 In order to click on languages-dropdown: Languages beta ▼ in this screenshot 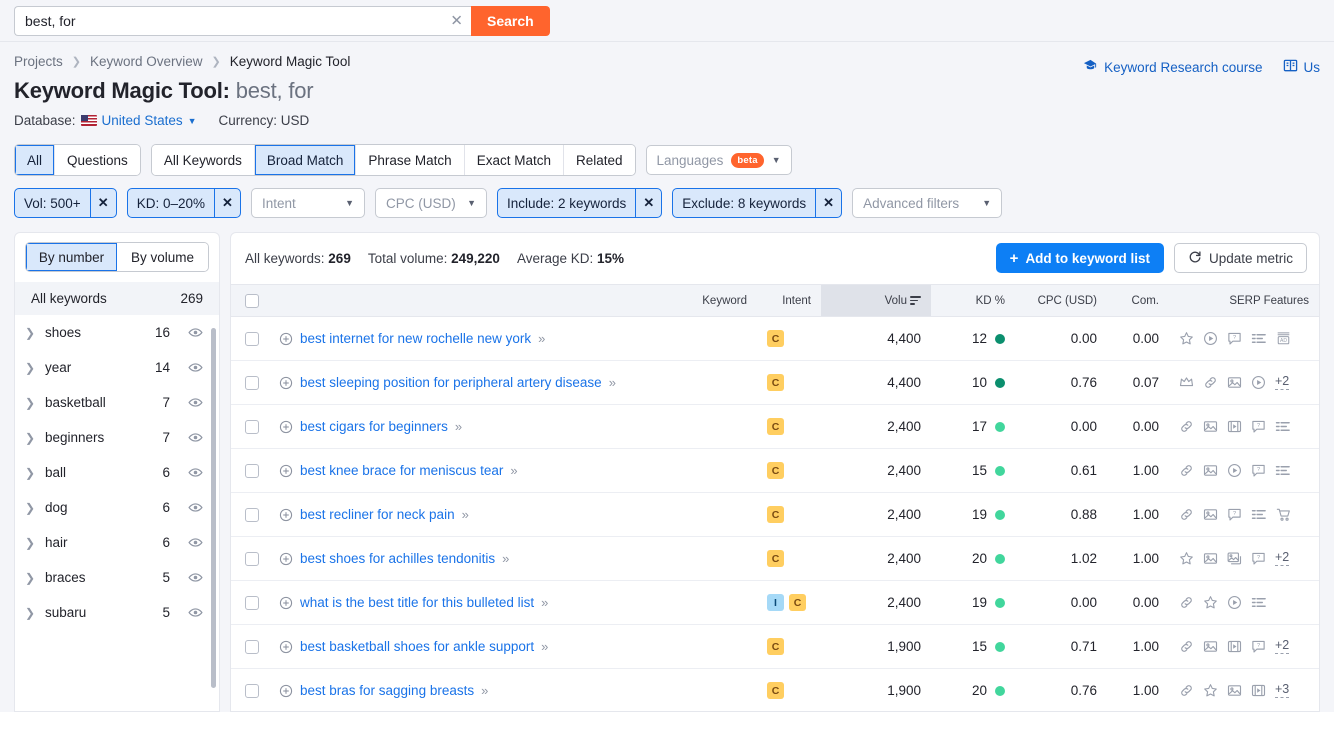, I will do `click(718, 160)`.